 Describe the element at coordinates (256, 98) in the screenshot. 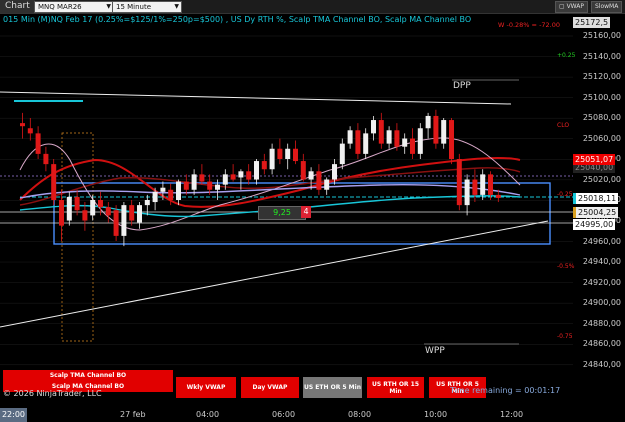

I see `upper-trend-line` at that location.